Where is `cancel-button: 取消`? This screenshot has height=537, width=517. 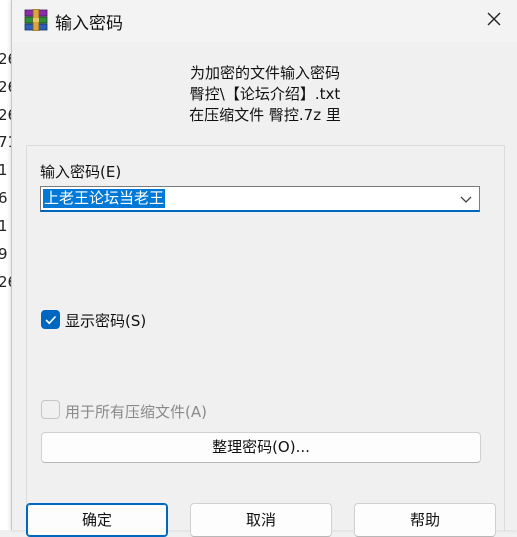 cancel-button: 取消 is located at coordinates (261, 520).